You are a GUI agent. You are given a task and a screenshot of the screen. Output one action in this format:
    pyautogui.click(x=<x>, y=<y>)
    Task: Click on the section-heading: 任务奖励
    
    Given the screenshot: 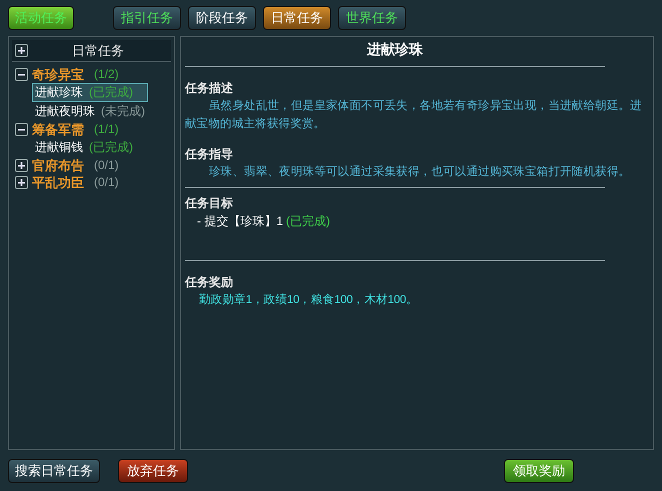 What is the action you would take?
    pyautogui.click(x=209, y=282)
    